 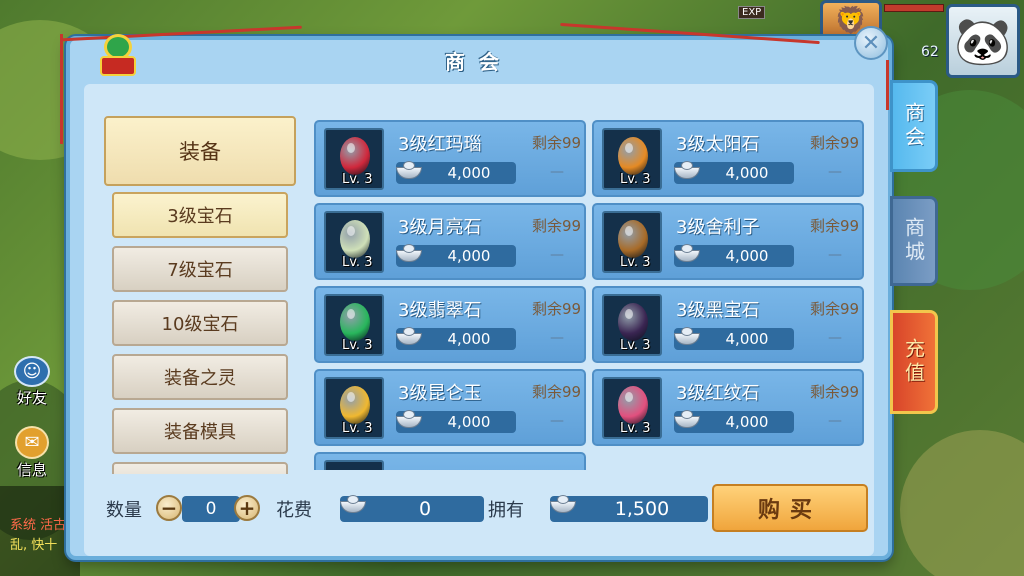 What do you see at coordinates (200, 151) in the screenshot?
I see `category-equipment: 装备` at bounding box center [200, 151].